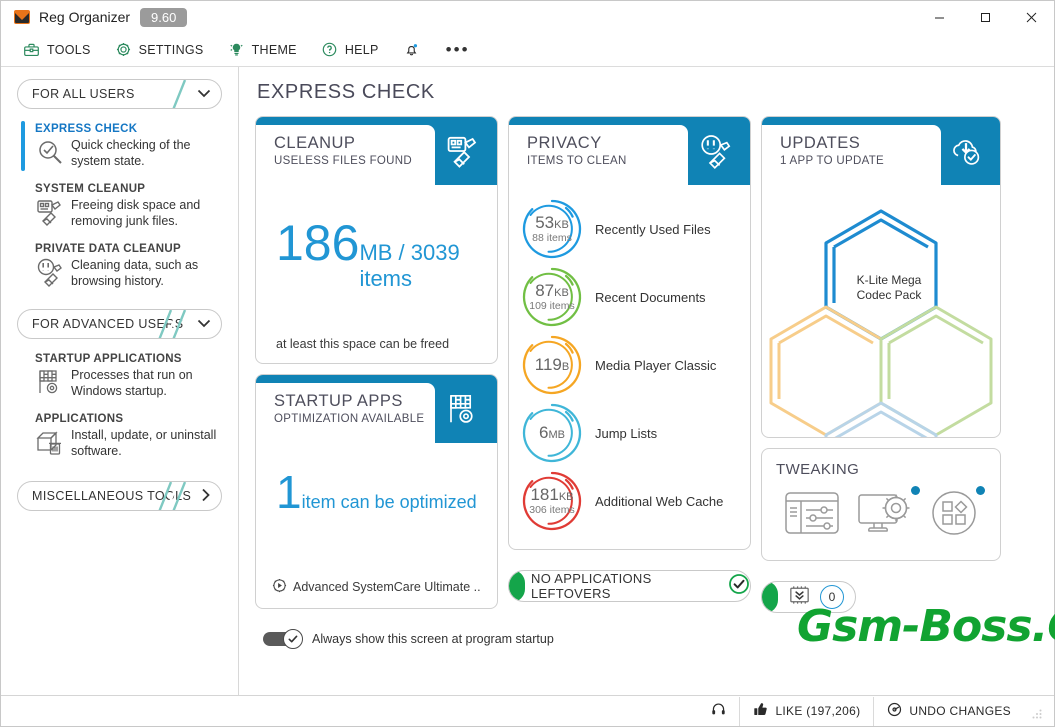 This screenshot has width=1055, height=727. Describe the element at coordinates (767, 625) in the screenshot. I see `watermark-host: Gsm-Boss.Com` at that location.